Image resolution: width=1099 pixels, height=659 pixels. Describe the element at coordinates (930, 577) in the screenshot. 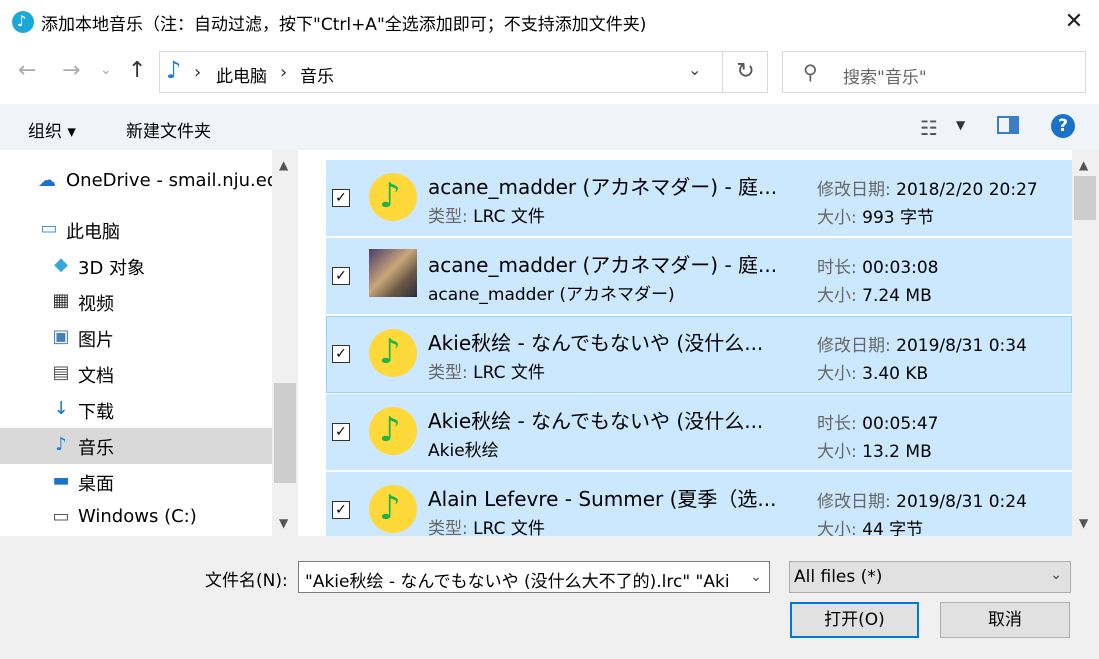

I see `file-type-select: All files (*) ⌄` at that location.